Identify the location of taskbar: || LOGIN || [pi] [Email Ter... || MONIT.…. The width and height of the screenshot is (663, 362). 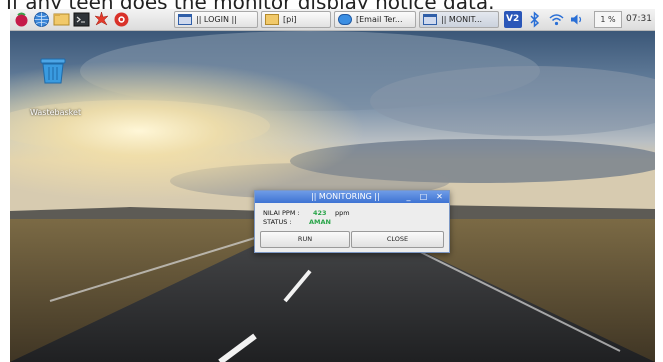
(332, 20).